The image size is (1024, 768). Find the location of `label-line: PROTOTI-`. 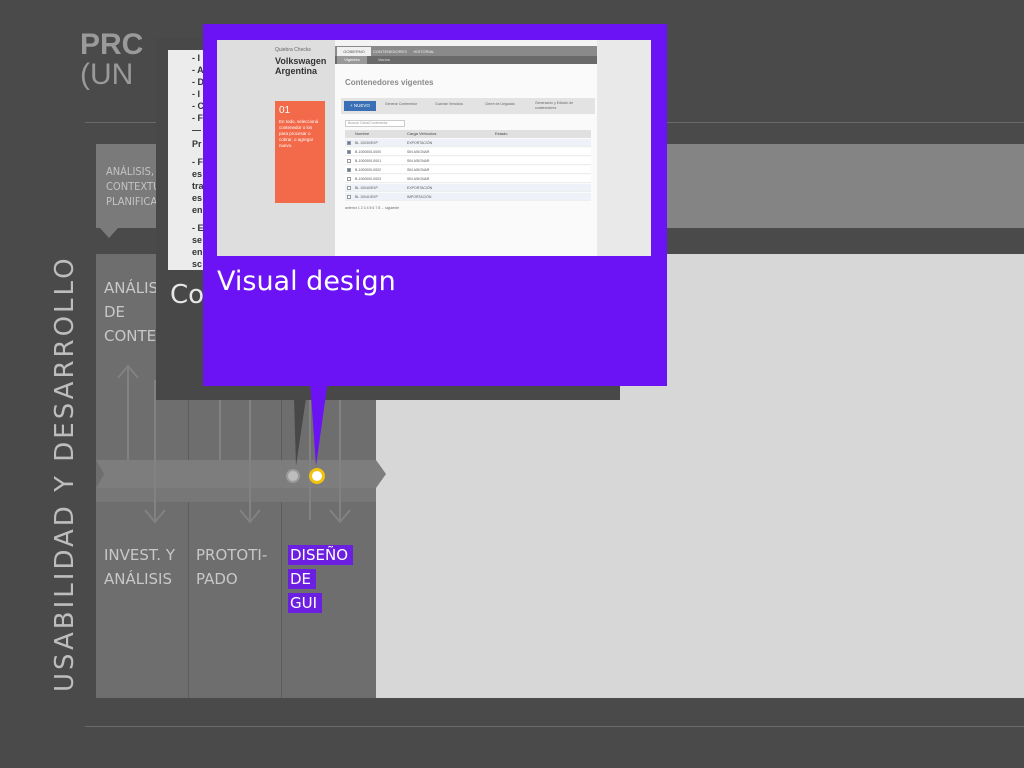

label-line: PROTOTI- is located at coordinates (232, 555).